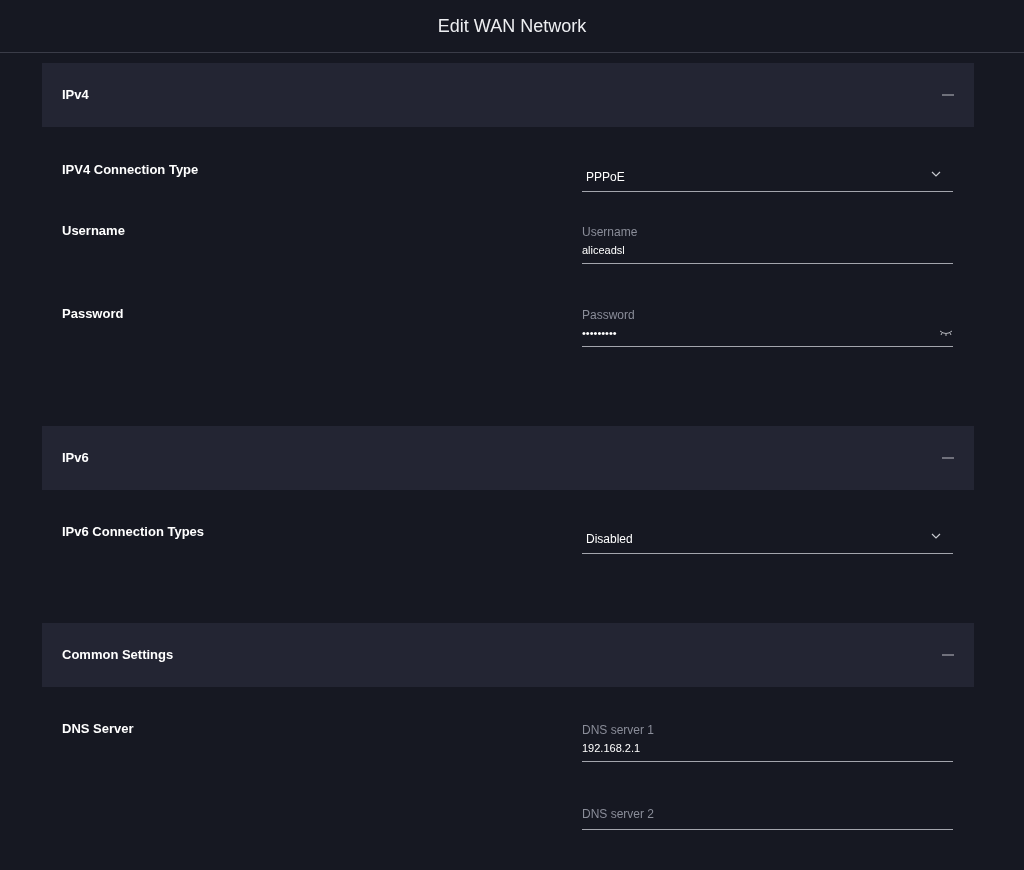 This screenshot has height=870, width=1024. What do you see at coordinates (98, 730) in the screenshot?
I see `setting-label: DNS Server` at bounding box center [98, 730].